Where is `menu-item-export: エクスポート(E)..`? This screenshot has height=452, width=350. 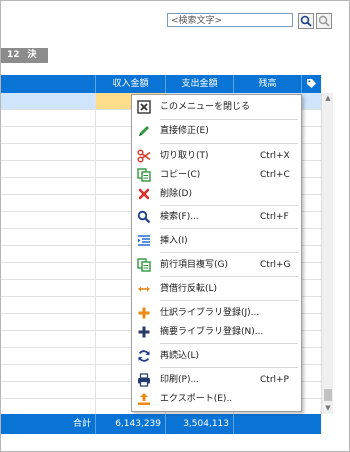
menu-item-export: エクスポート(E).. is located at coordinates (216, 399).